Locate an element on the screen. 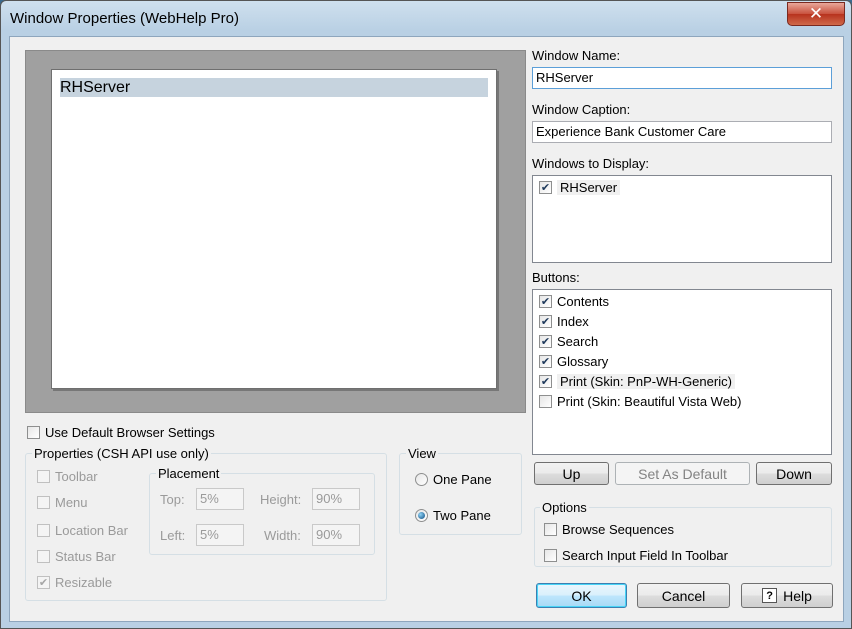 This screenshot has width=852, height=629. close-icon: ✕ is located at coordinates (816, 14).